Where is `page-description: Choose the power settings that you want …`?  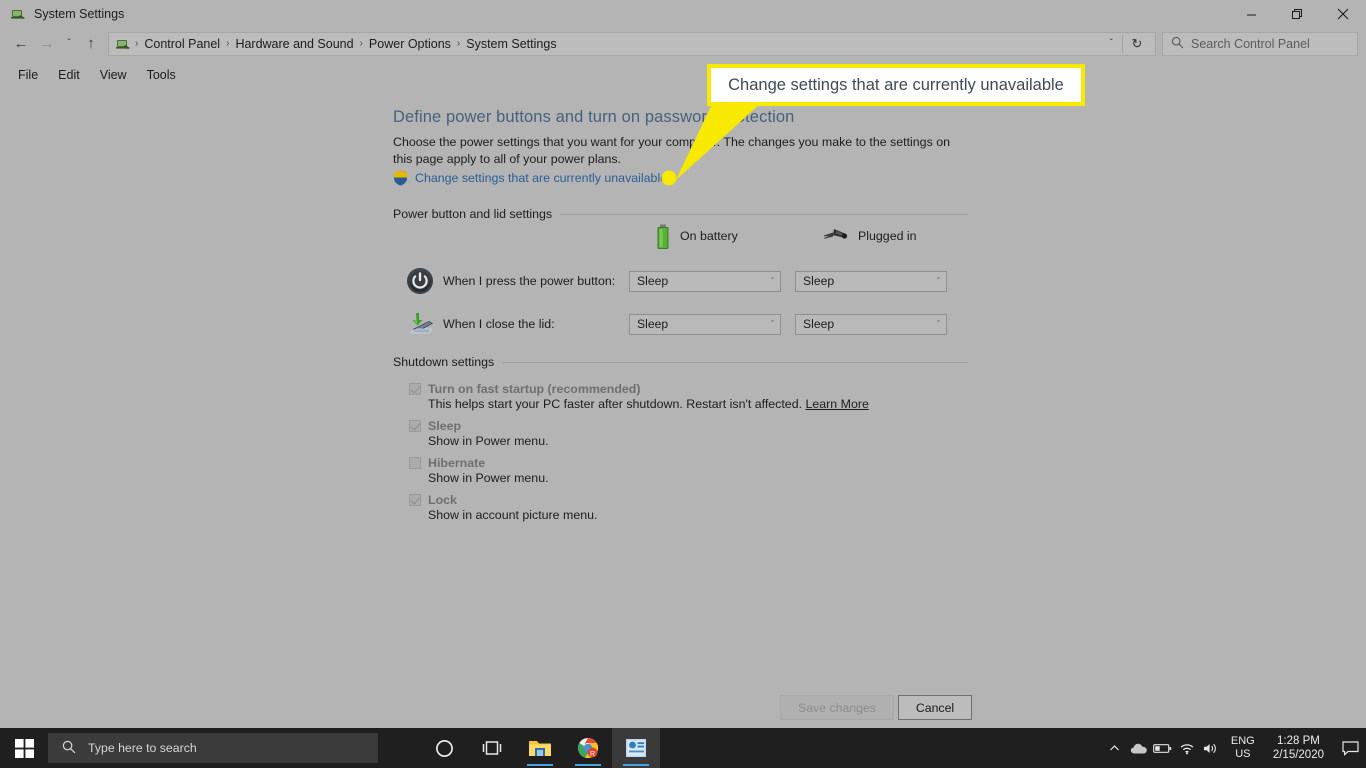 page-description: Choose the power settings that you want … is located at coordinates (671, 150).